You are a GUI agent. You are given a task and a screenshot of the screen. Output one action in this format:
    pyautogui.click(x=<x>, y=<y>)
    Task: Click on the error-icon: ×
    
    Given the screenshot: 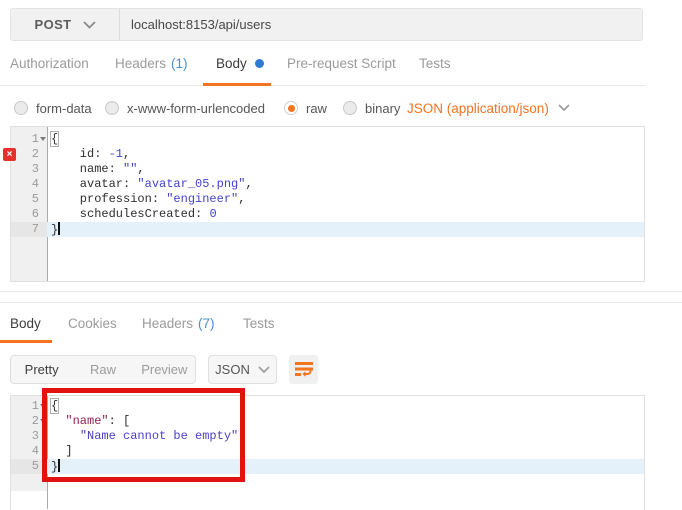 What is the action you would take?
    pyautogui.click(x=9, y=154)
    